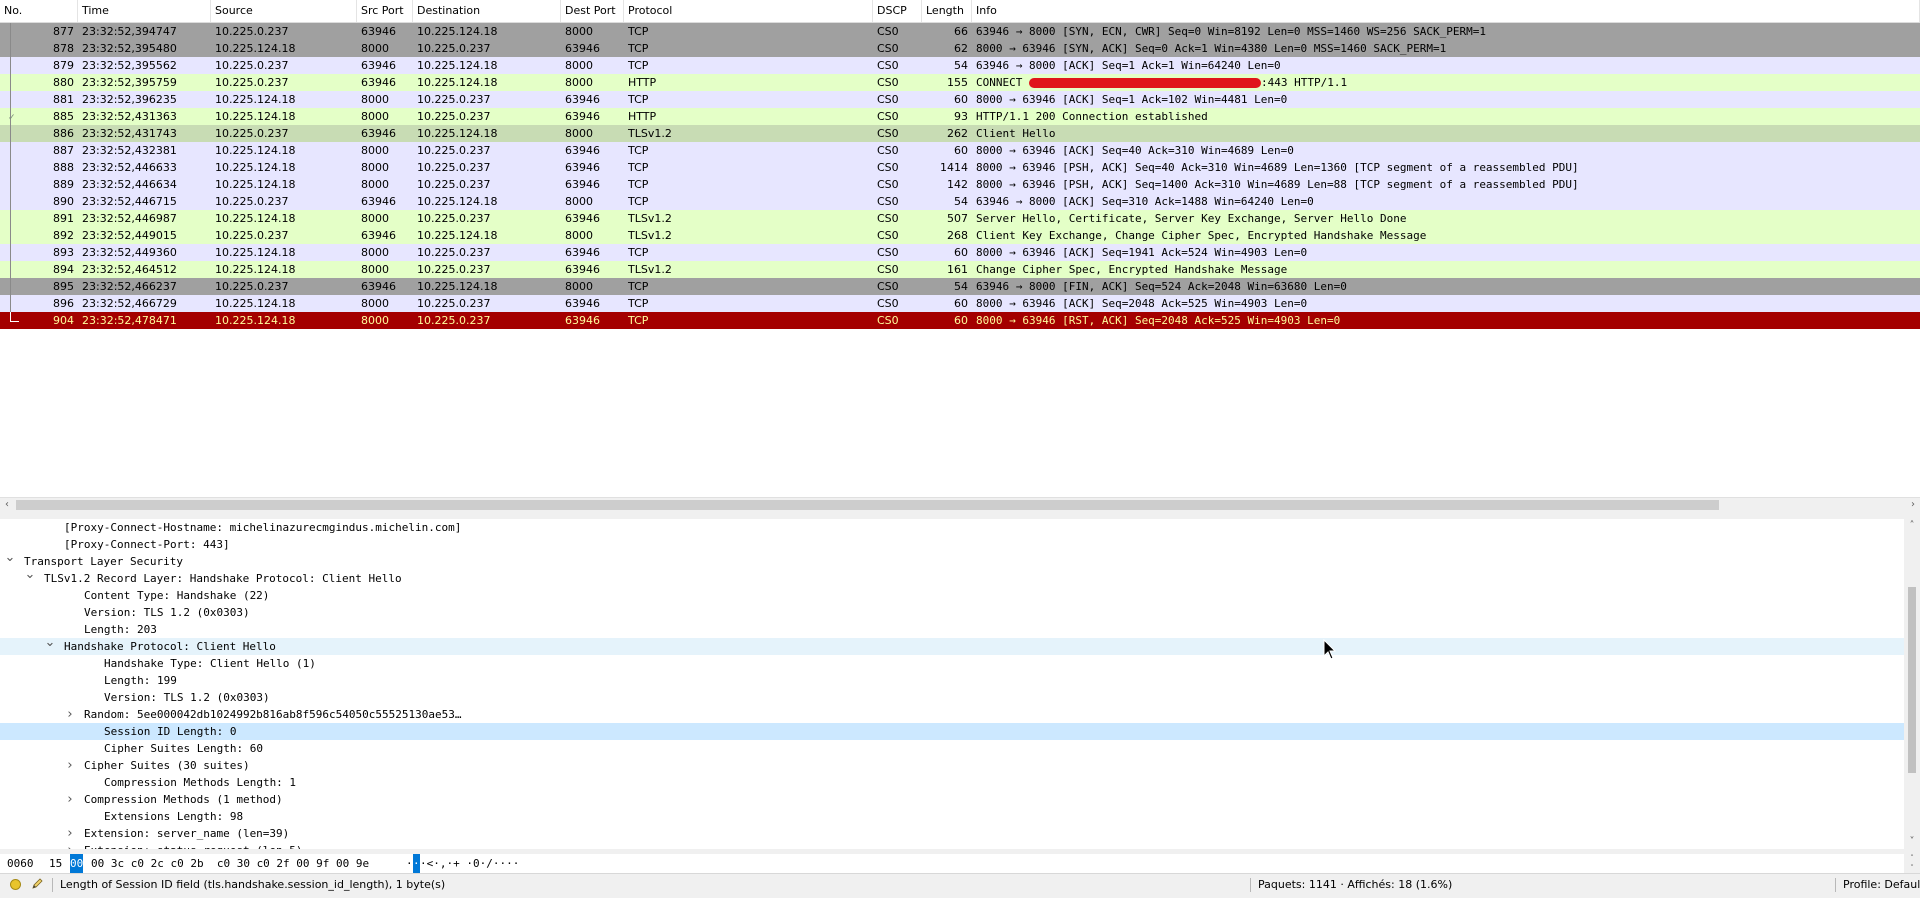 This screenshot has width=1920, height=898. What do you see at coordinates (952, 782) in the screenshot?
I see `tree-item: Compression Methods Length: 1` at bounding box center [952, 782].